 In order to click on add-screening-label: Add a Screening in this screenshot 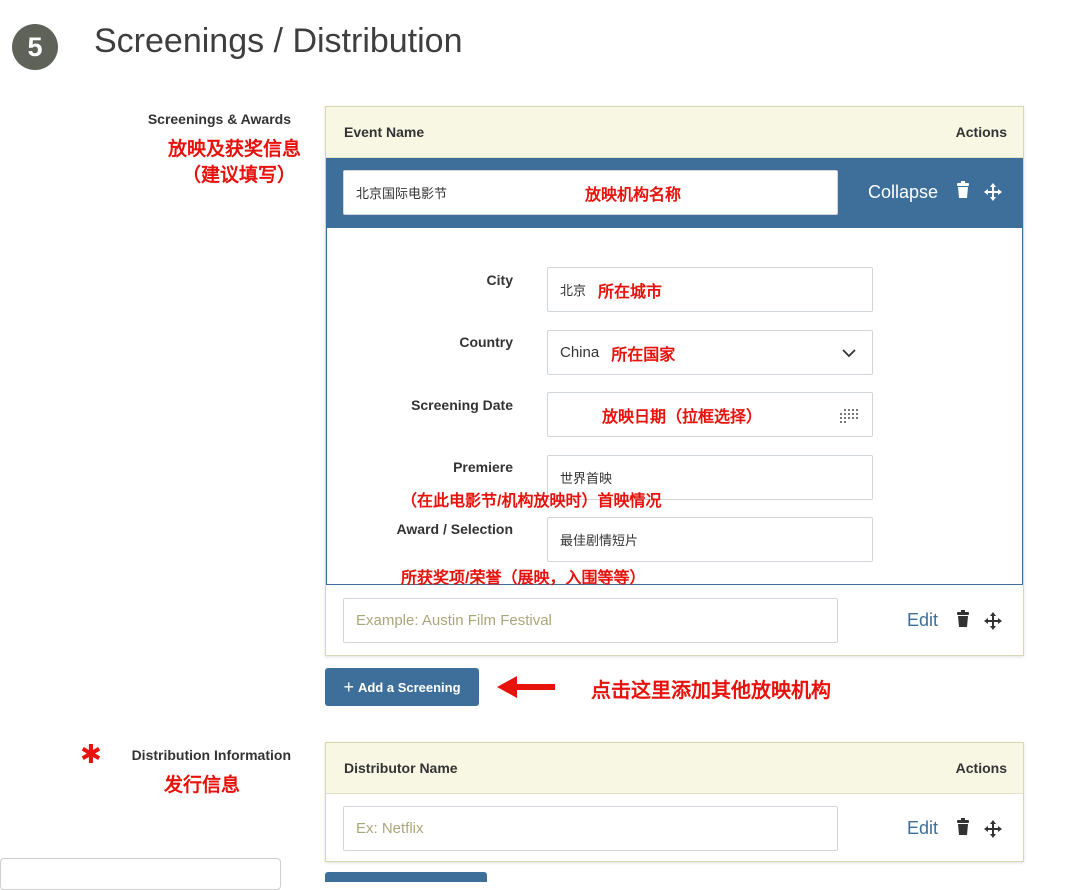, I will do `click(409, 687)`.